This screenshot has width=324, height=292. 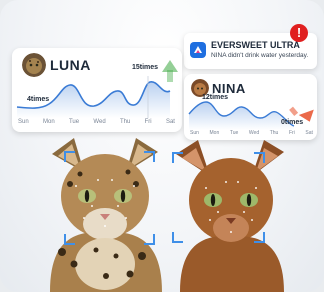 I want to click on high-value: 12times, so click(x=215, y=97).